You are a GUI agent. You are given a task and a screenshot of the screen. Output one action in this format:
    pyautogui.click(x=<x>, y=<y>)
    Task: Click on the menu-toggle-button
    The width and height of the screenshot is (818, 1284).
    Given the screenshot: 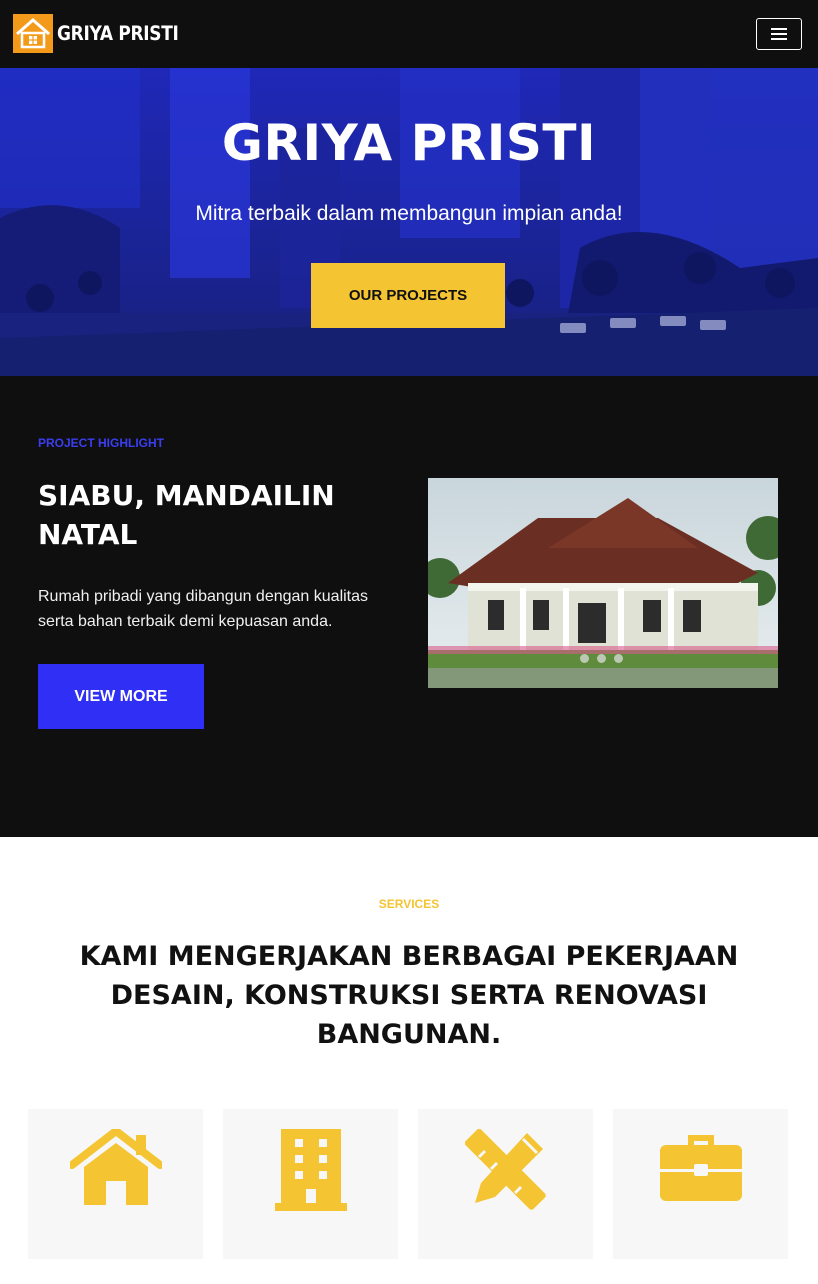 What is the action you would take?
    pyautogui.click(x=779, y=34)
    